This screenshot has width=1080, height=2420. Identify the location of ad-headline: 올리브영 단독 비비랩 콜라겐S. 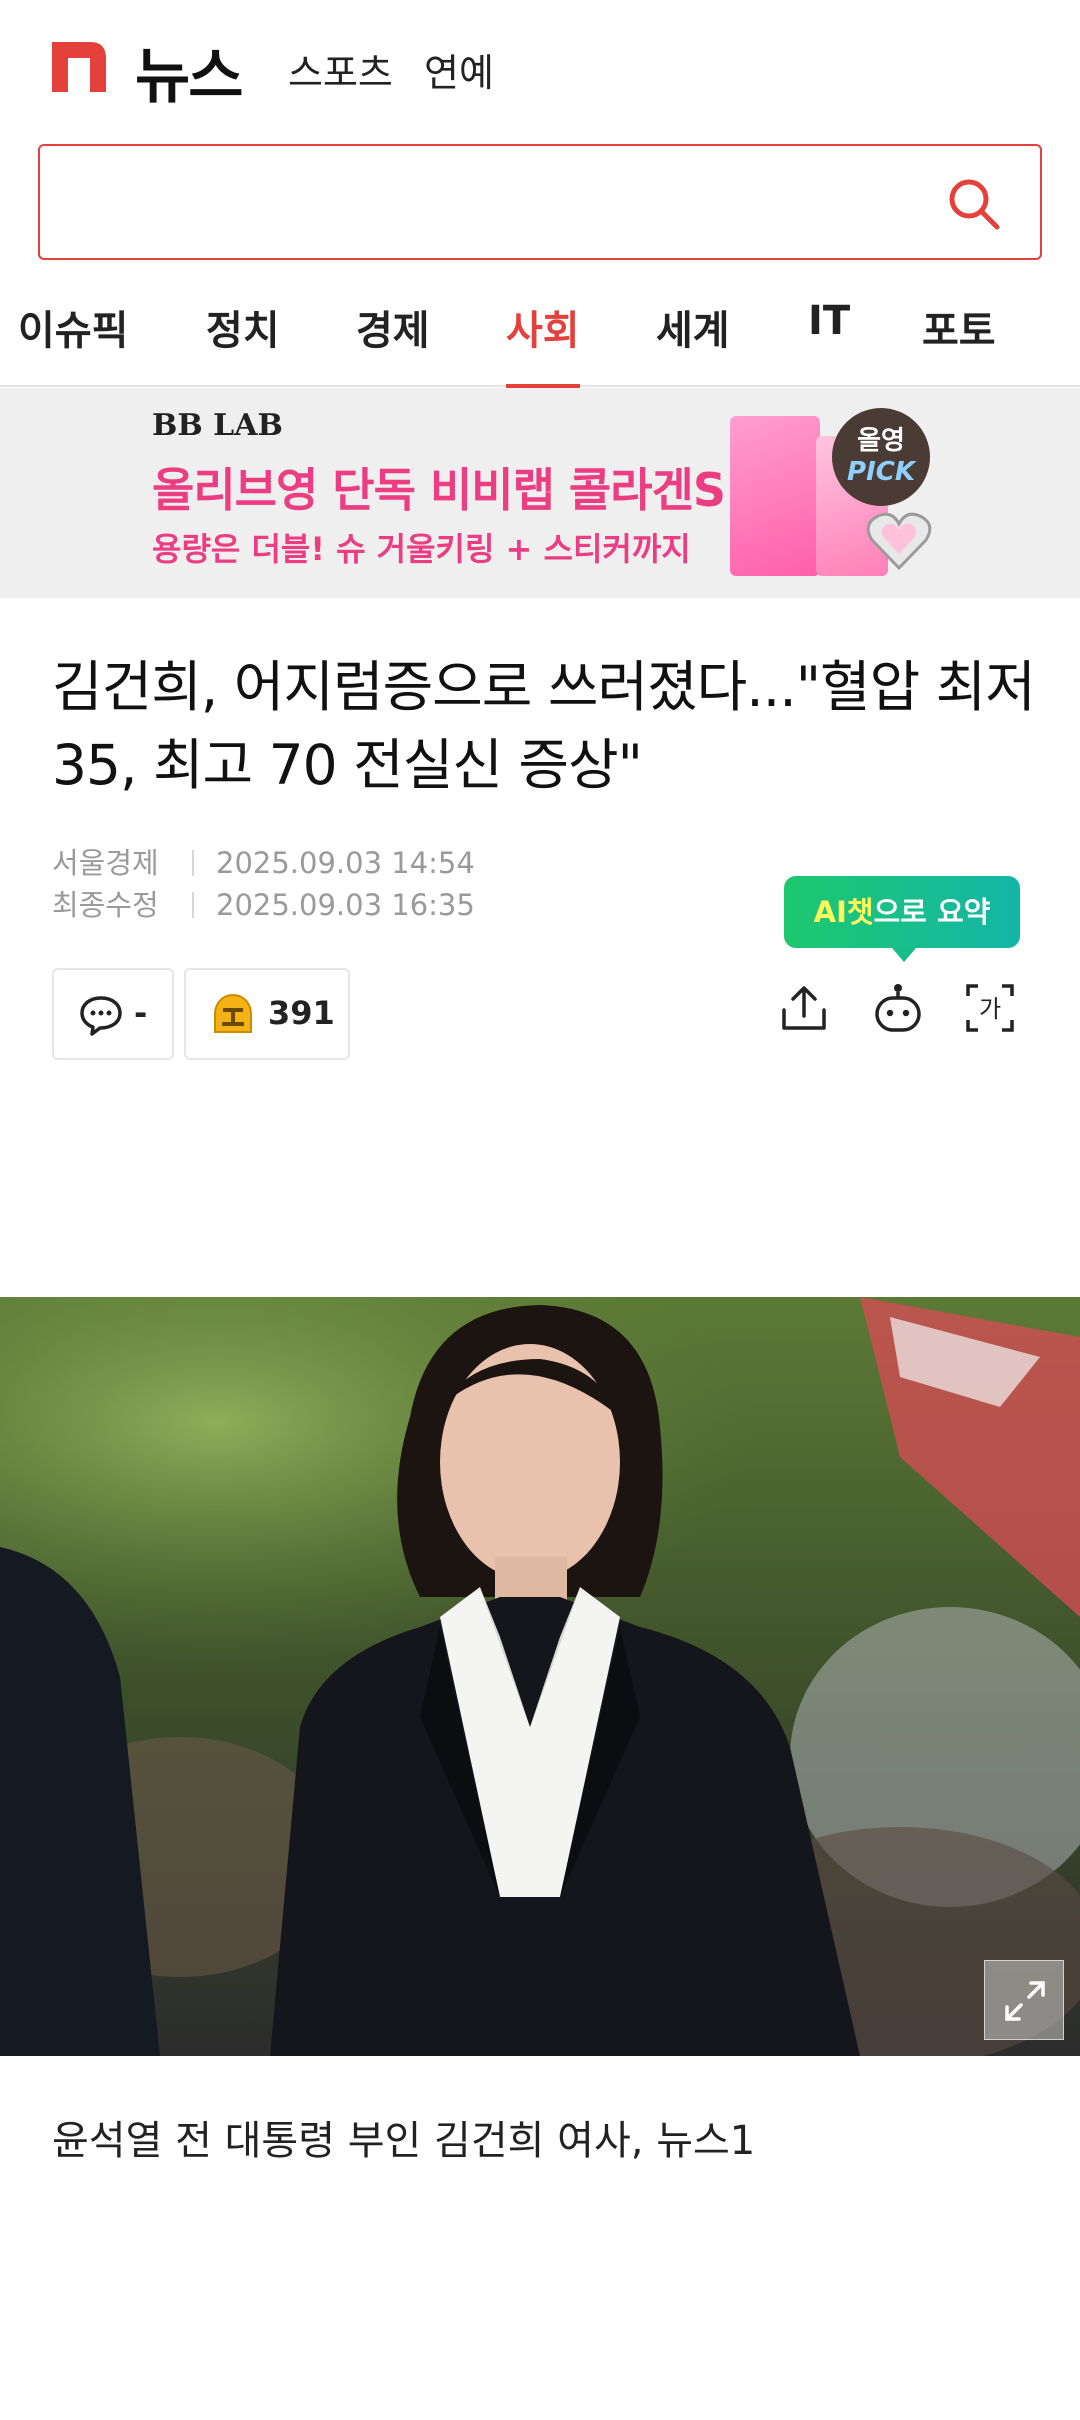
(439, 490).